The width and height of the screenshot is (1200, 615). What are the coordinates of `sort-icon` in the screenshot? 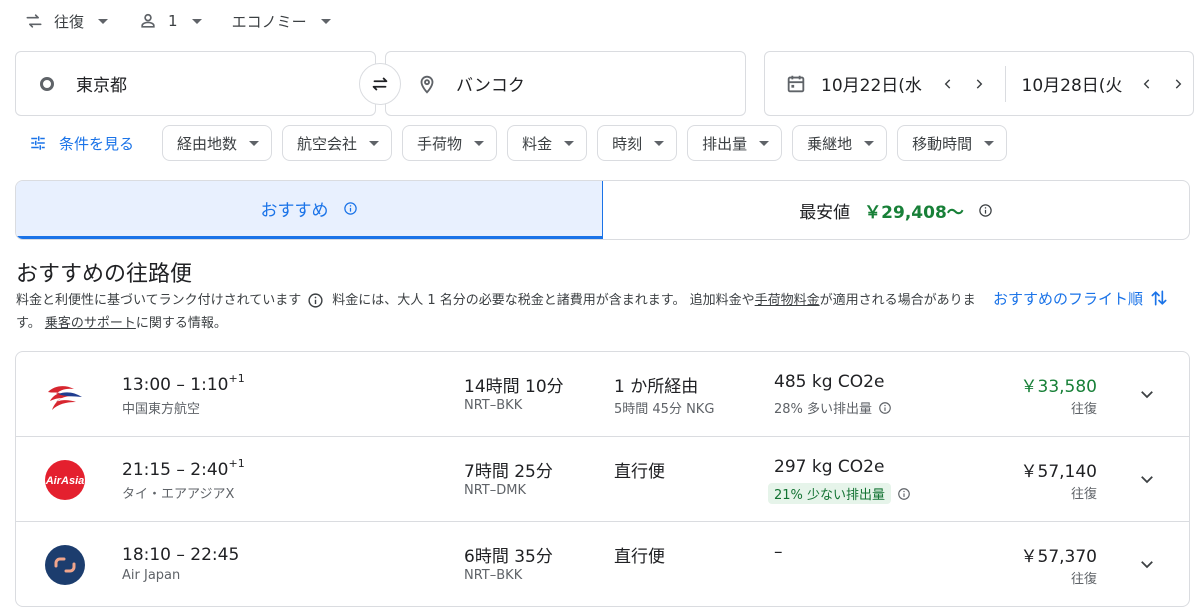 It's located at (1159, 298).